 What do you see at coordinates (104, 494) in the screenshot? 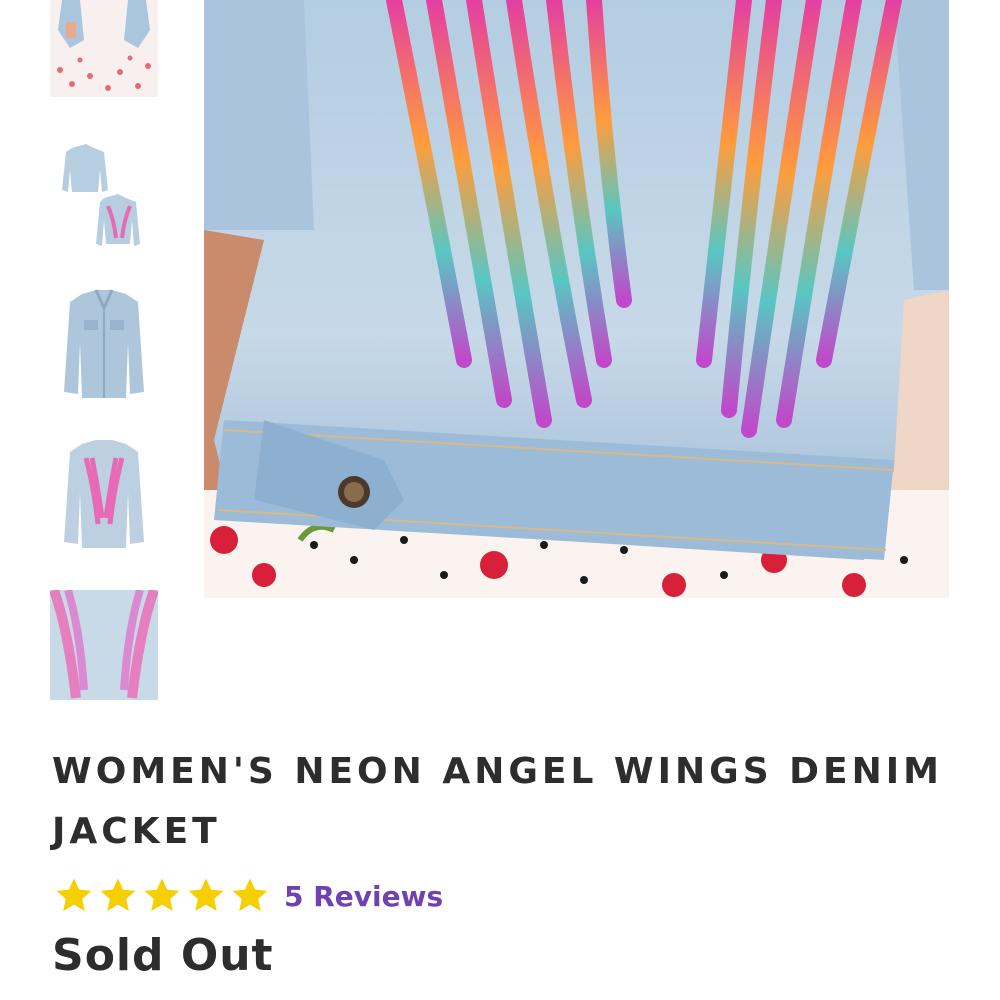
I see `thumbnail-jacket-back-wings` at bounding box center [104, 494].